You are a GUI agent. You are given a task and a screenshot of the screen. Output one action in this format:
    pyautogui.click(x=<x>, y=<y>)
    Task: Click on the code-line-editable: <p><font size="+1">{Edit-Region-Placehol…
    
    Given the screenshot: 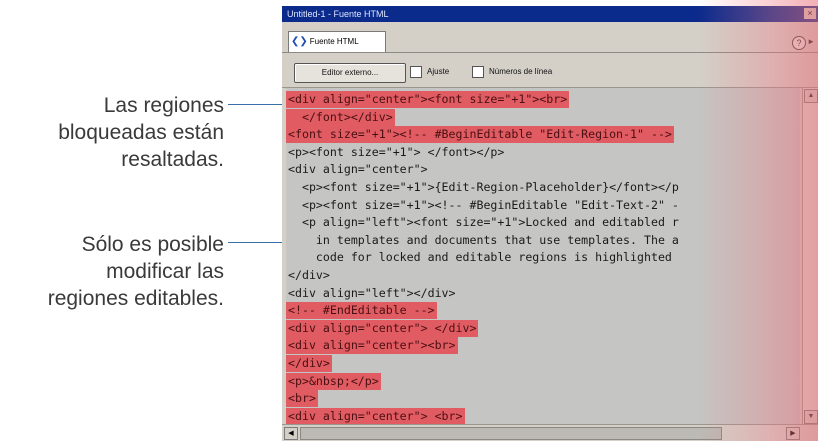 What is the action you would take?
    pyautogui.click(x=483, y=187)
    